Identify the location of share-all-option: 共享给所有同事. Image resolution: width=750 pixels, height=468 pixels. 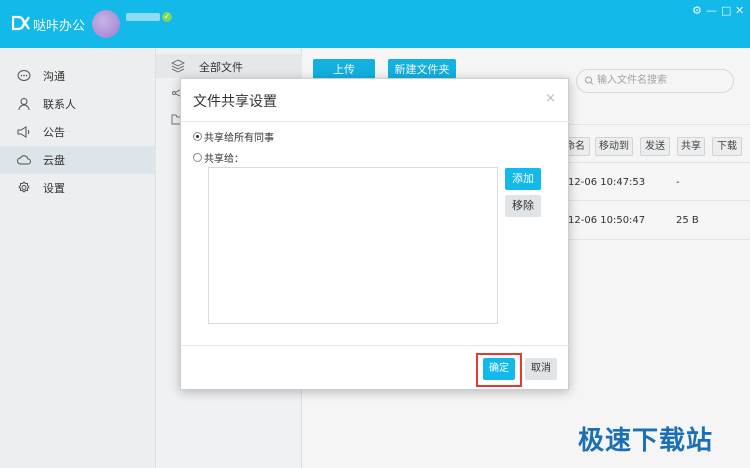
(233, 136).